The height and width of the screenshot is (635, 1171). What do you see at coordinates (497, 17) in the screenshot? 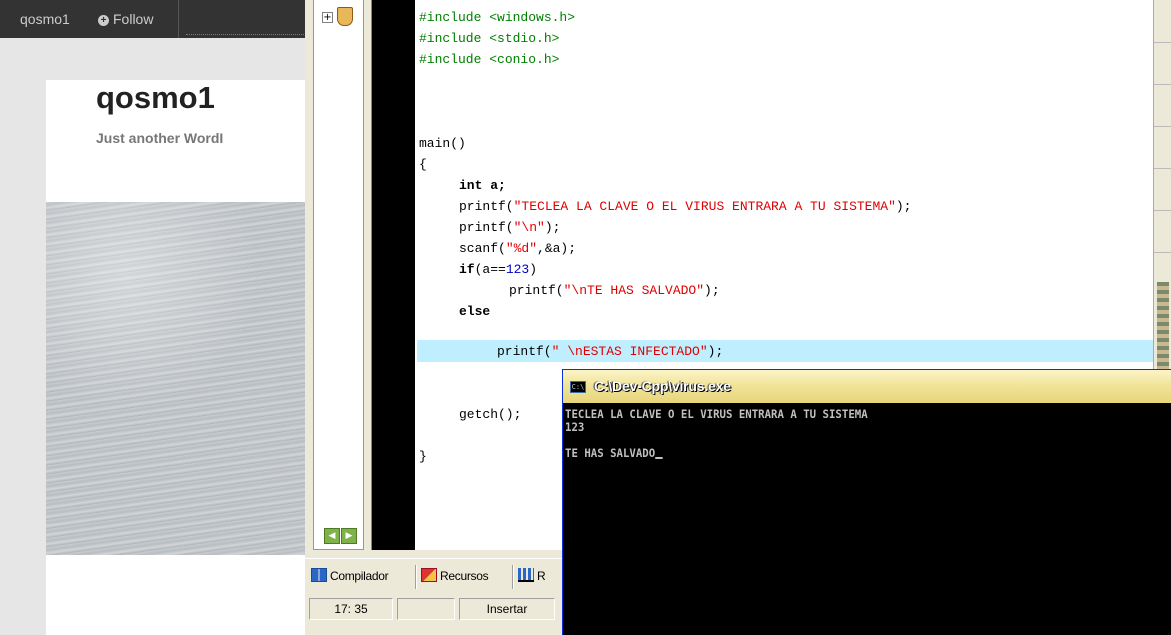
I see `code-line: #include <windows.h>` at bounding box center [497, 17].